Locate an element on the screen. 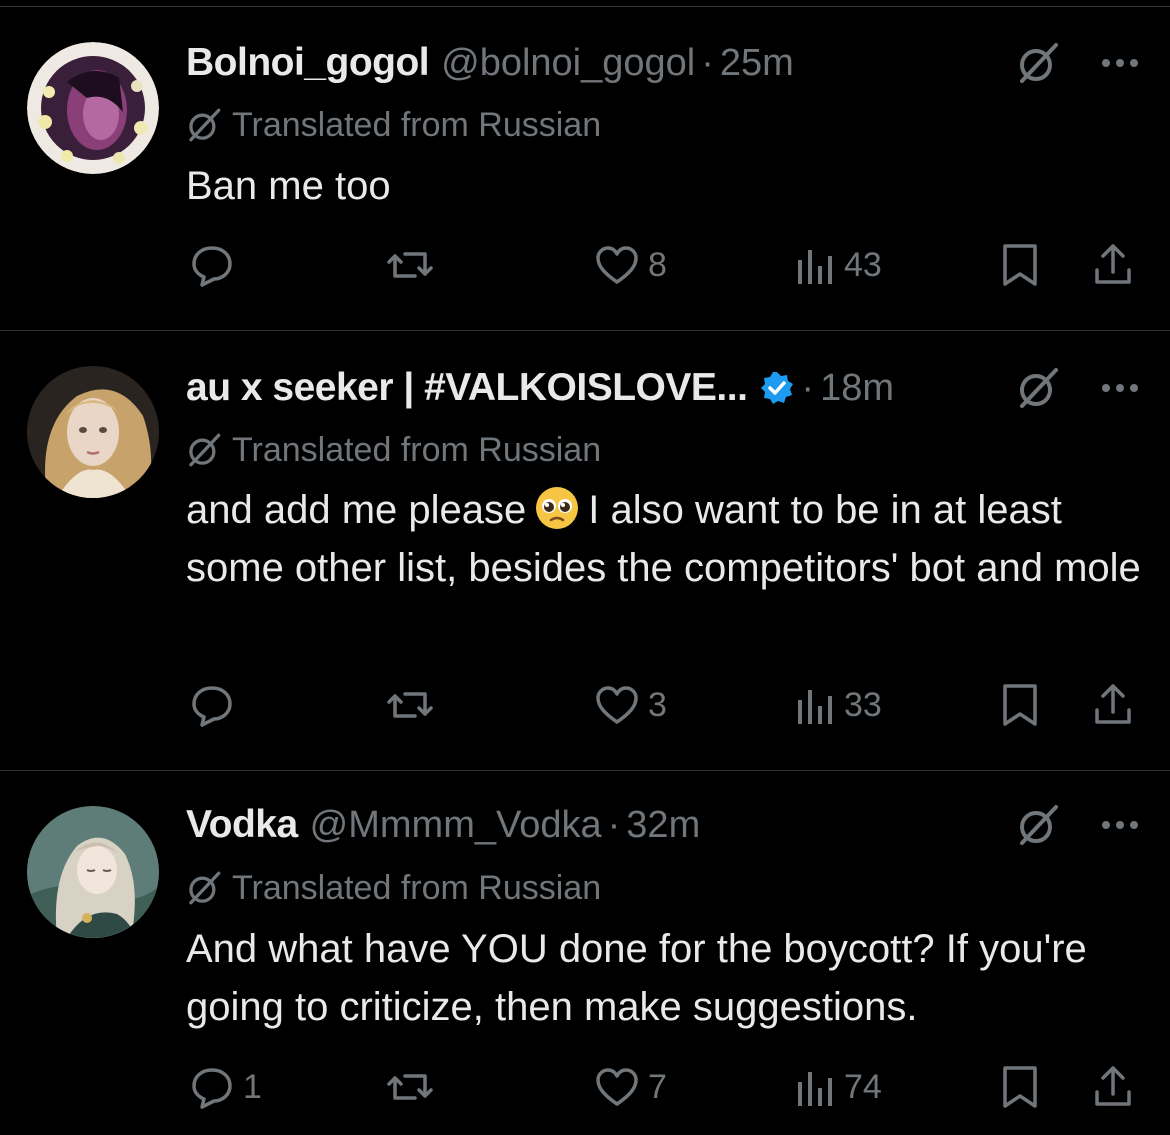 This screenshot has height=1135, width=1170. views-count: 74 is located at coordinates (863, 1086).